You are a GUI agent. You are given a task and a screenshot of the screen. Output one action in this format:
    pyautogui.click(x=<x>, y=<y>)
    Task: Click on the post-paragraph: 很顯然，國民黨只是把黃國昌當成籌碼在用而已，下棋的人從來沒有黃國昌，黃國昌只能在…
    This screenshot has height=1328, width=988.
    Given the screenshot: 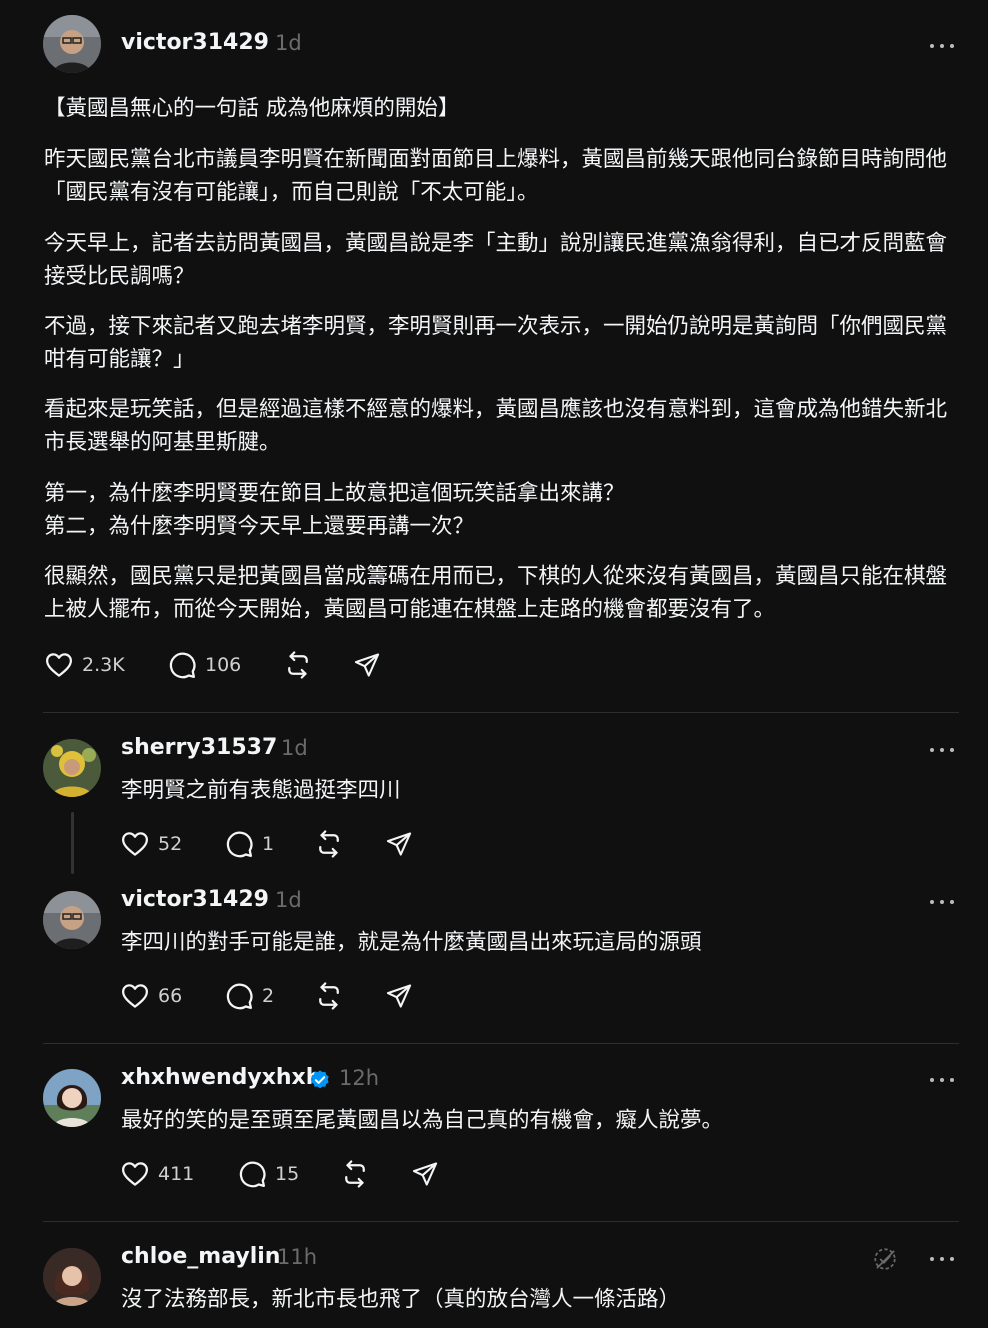 What is the action you would take?
    pyautogui.click(x=496, y=593)
    